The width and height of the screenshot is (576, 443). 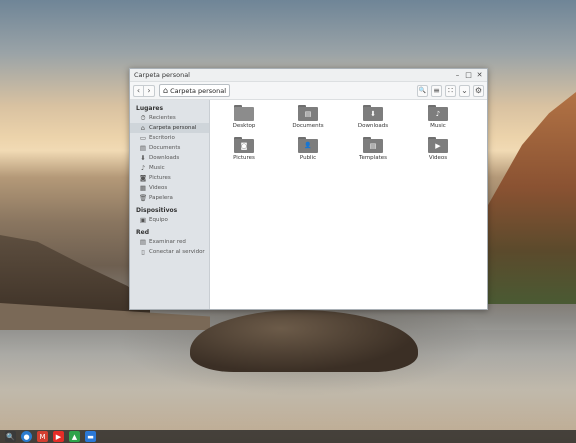 I want to click on network-icon: ▤, so click(x=143, y=242).